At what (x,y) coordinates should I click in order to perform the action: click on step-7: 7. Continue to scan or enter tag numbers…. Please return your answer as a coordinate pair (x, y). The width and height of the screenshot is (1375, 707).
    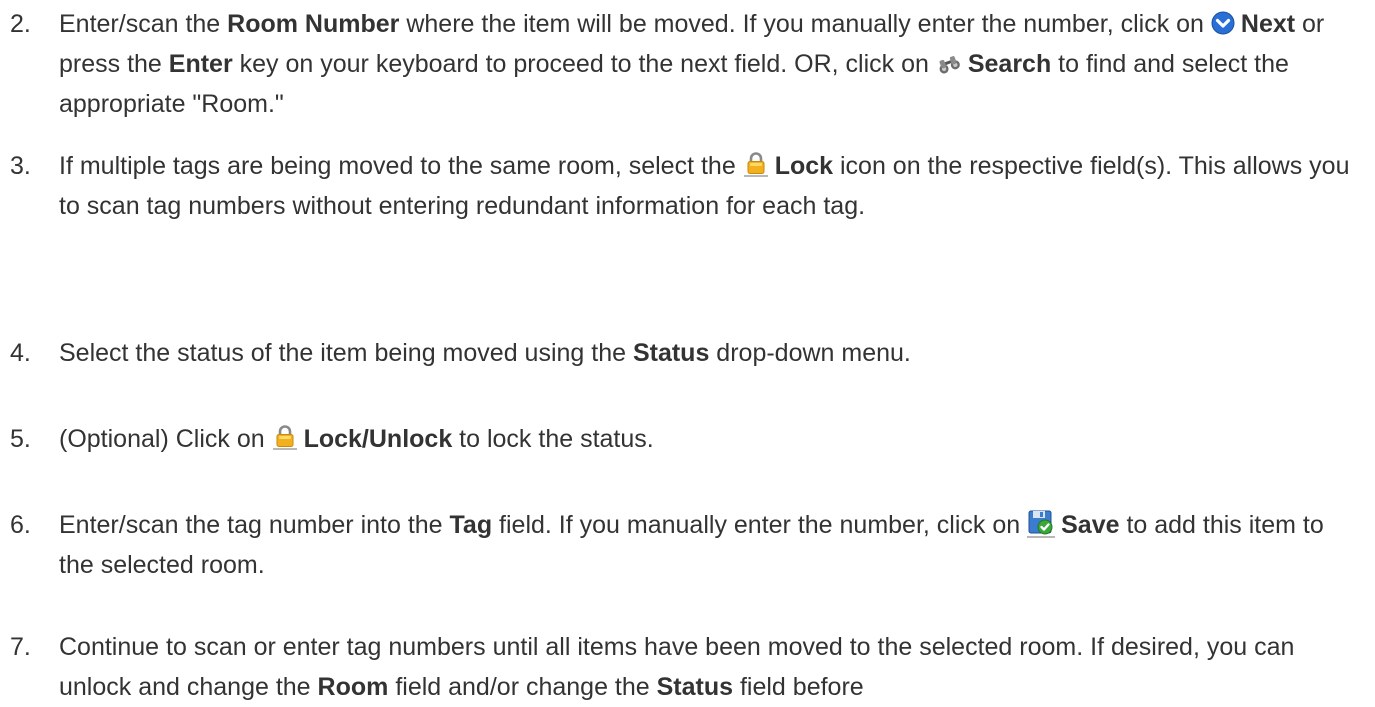
    Looking at the image, I should click on (680, 667).